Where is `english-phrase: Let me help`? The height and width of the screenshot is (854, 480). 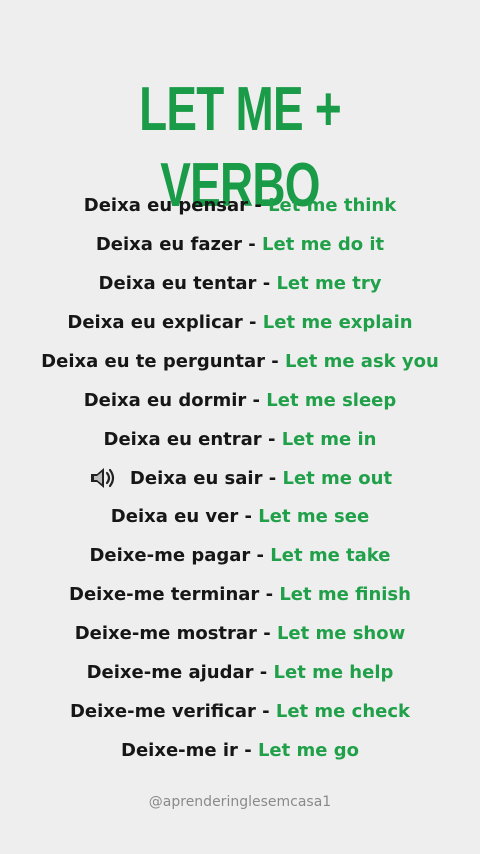 english-phrase: Let me help is located at coordinates (333, 673).